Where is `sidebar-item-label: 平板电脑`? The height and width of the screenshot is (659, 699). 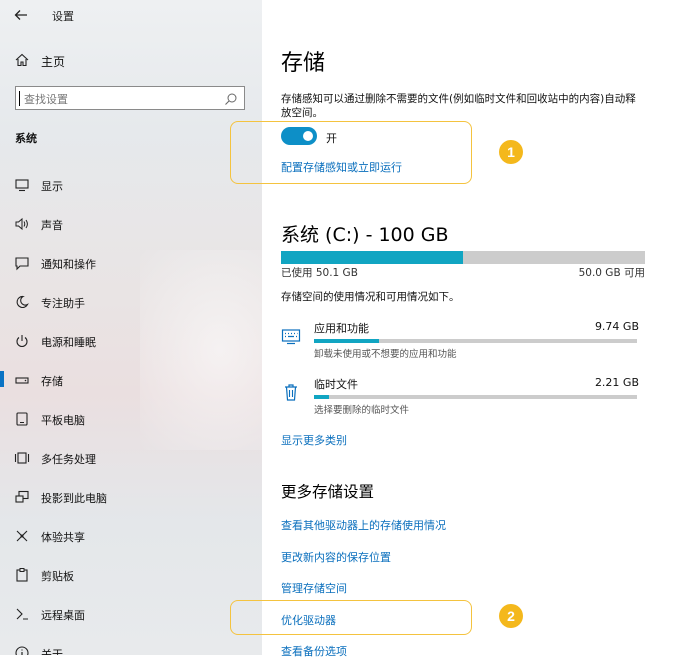 sidebar-item-label: 平板电脑 is located at coordinates (63, 420).